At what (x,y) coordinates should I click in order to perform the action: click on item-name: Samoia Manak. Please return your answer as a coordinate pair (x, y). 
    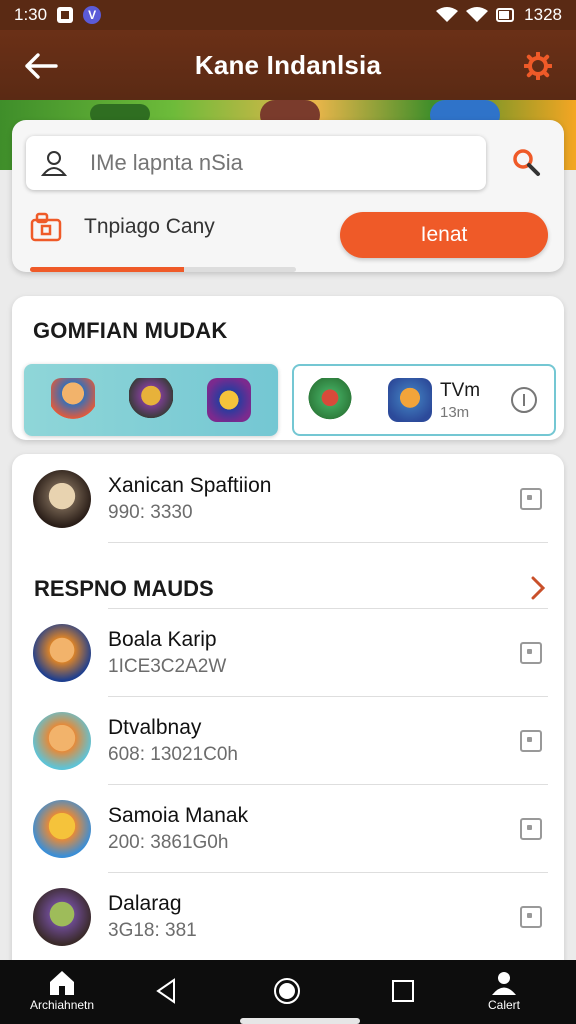
    Looking at the image, I should click on (178, 815).